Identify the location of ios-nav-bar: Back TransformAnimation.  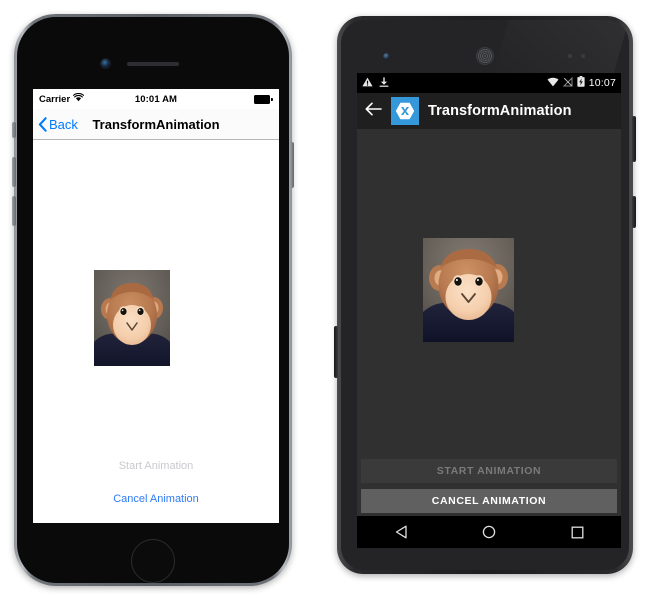
(156, 124).